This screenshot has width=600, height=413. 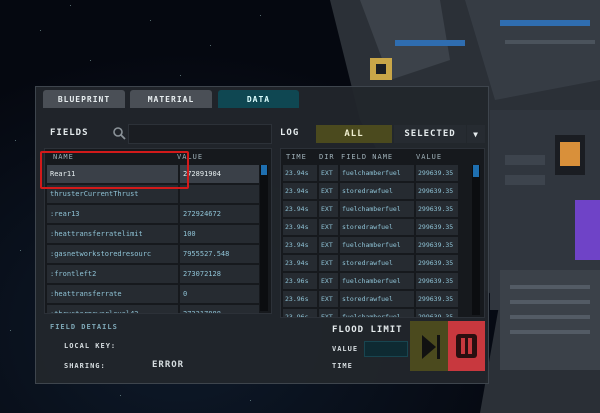 What do you see at coordinates (258, 99) in the screenshot?
I see `tab-data: DATA` at bounding box center [258, 99].